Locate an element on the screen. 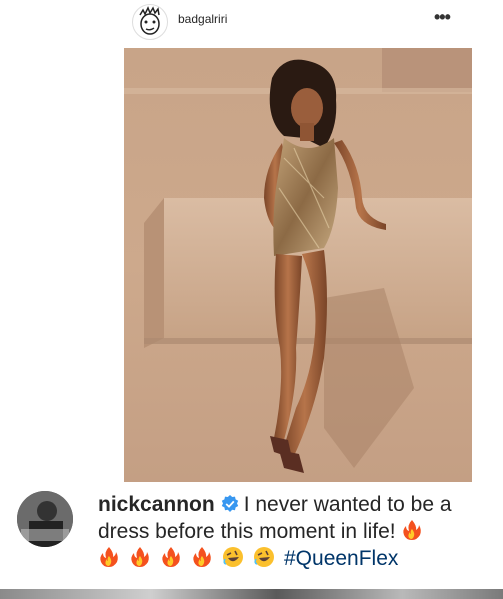 The image size is (503, 599). author-avatar is located at coordinates (150, 22).